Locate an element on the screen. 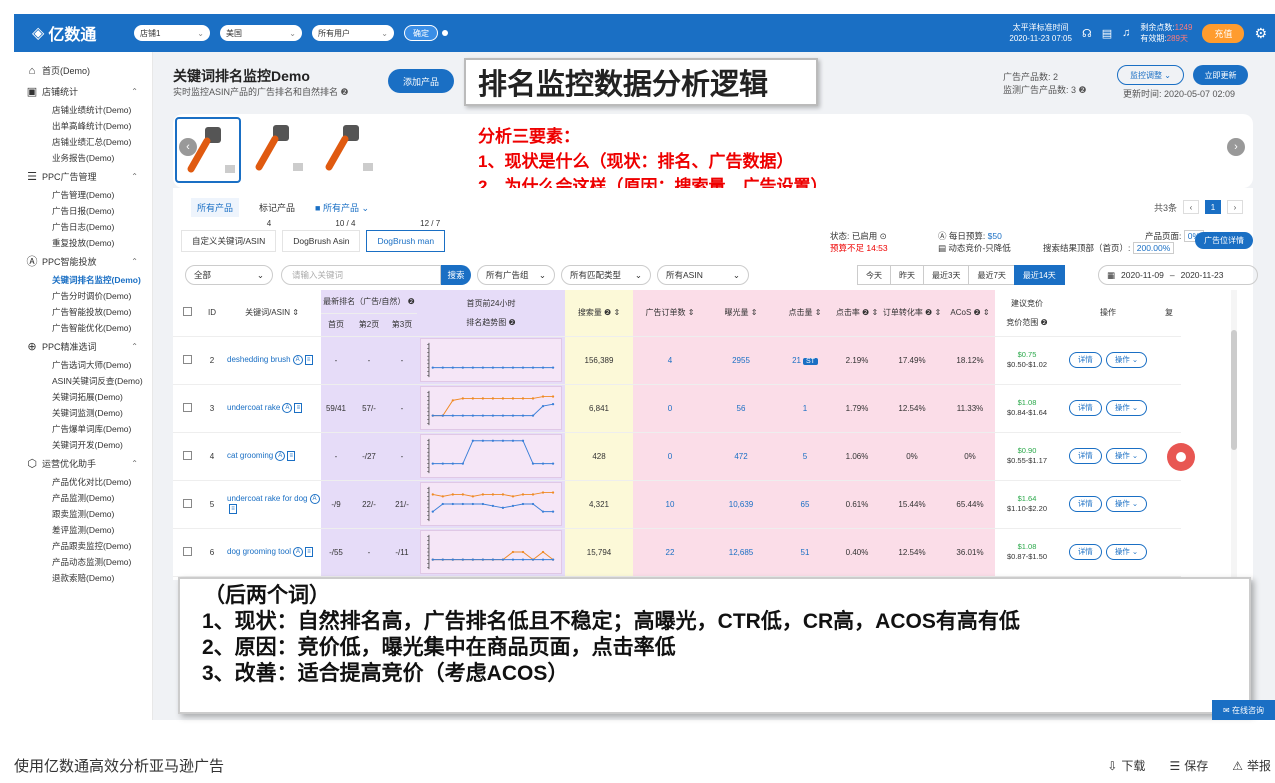 The width and height of the screenshot is (1275, 783). tab-all-products: 所有产品 is located at coordinates (215, 207).